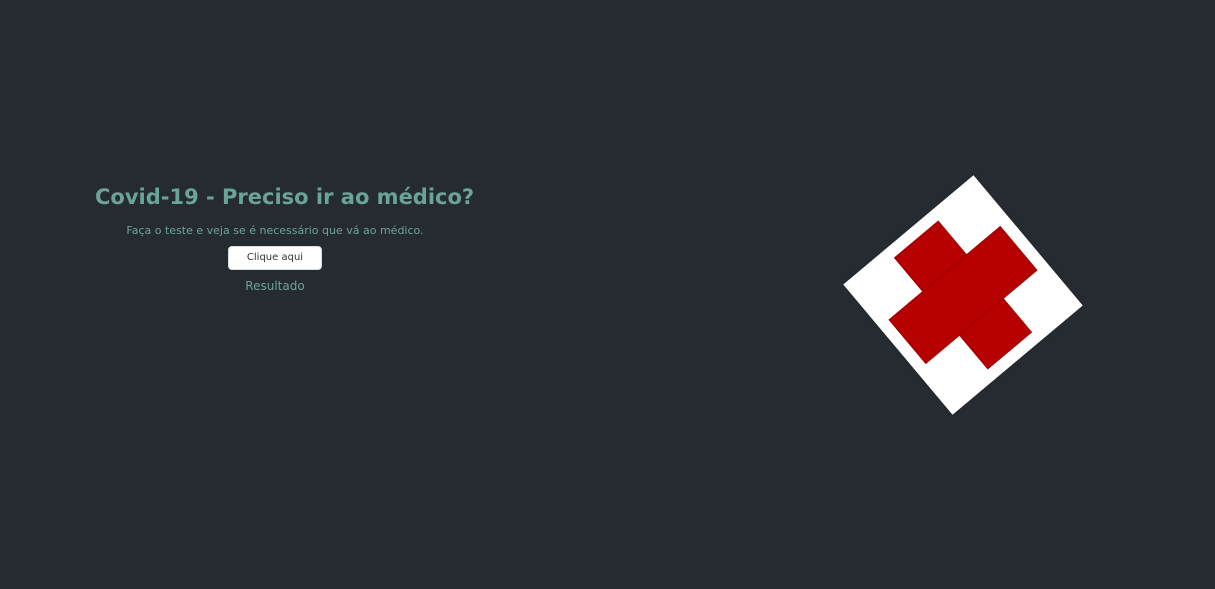 This screenshot has height=589, width=1215. I want to click on start-test-button: Clique aqui, so click(275, 258).